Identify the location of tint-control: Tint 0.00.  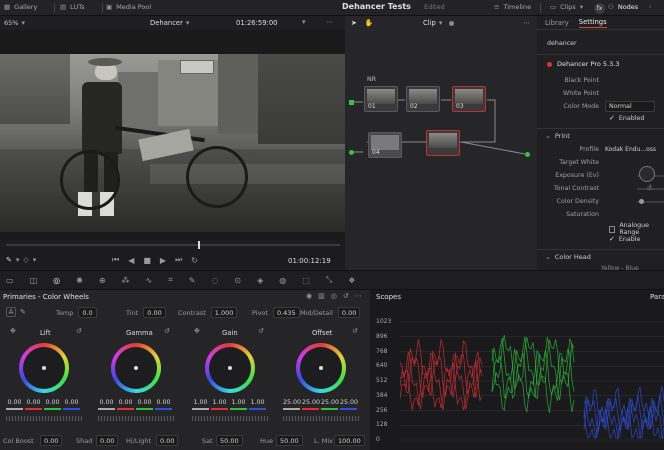
(146, 312).